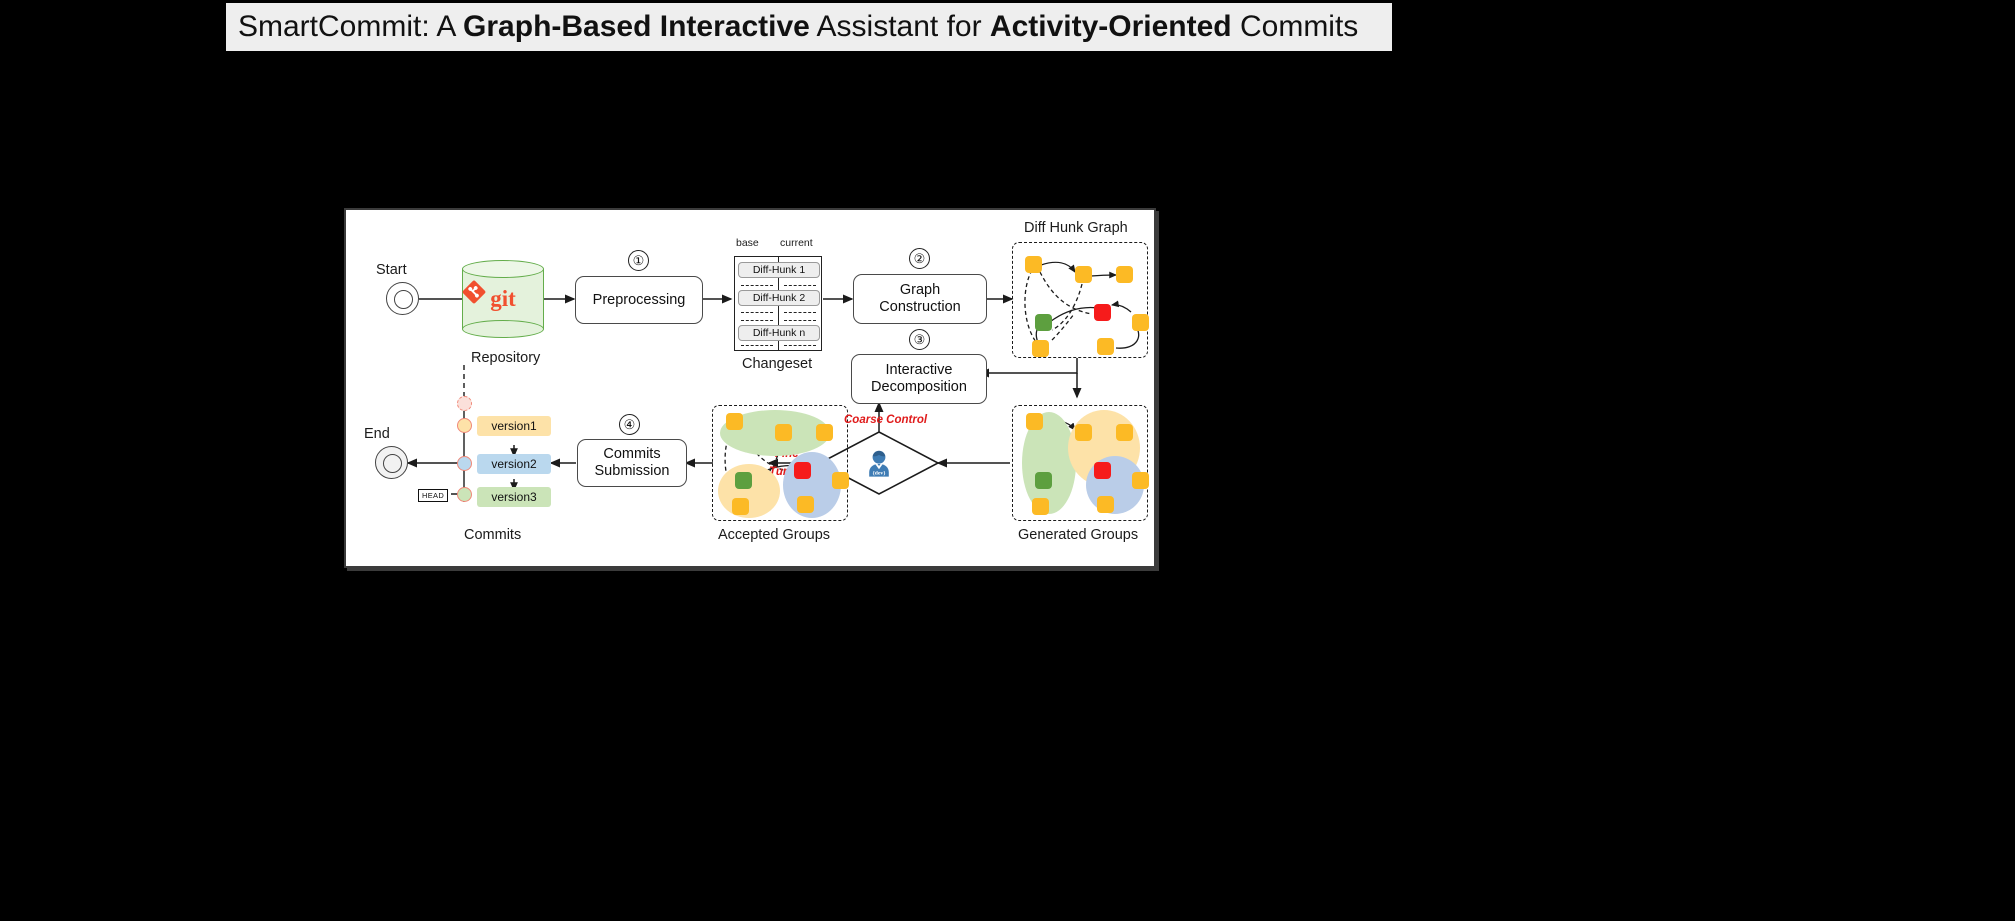 This screenshot has width=2015, height=921. What do you see at coordinates (919, 258) in the screenshot?
I see `step-2-badge: ②` at bounding box center [919, 258].